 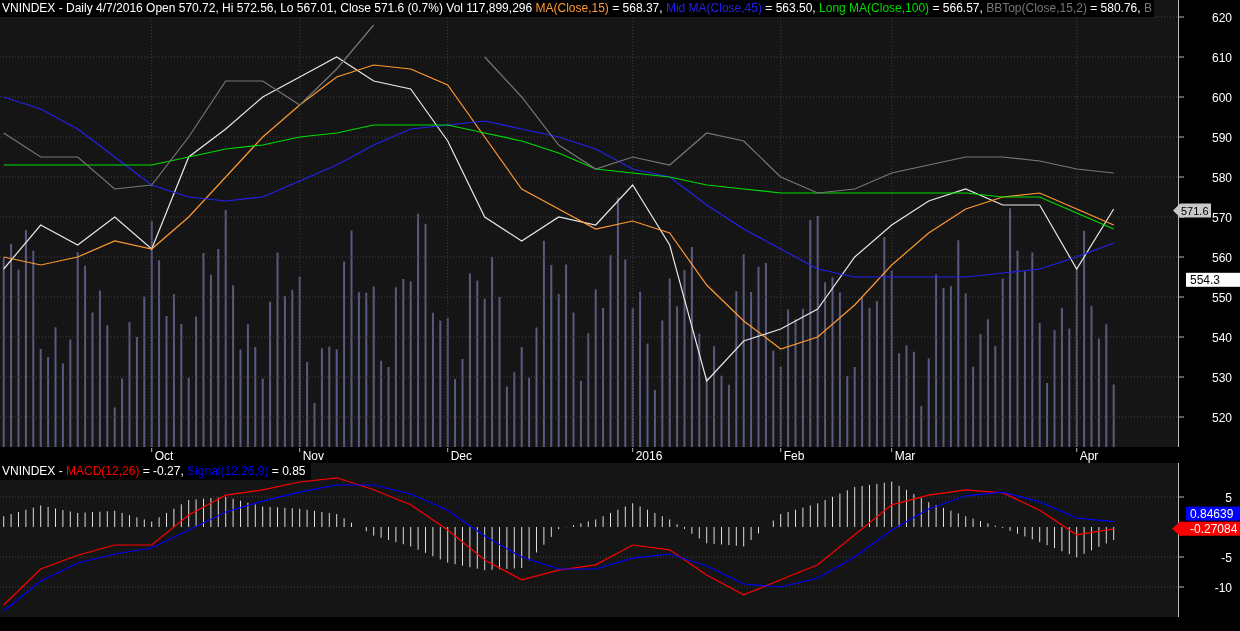 I want to click on axis-label: 590, so click(x=1221, y=137).